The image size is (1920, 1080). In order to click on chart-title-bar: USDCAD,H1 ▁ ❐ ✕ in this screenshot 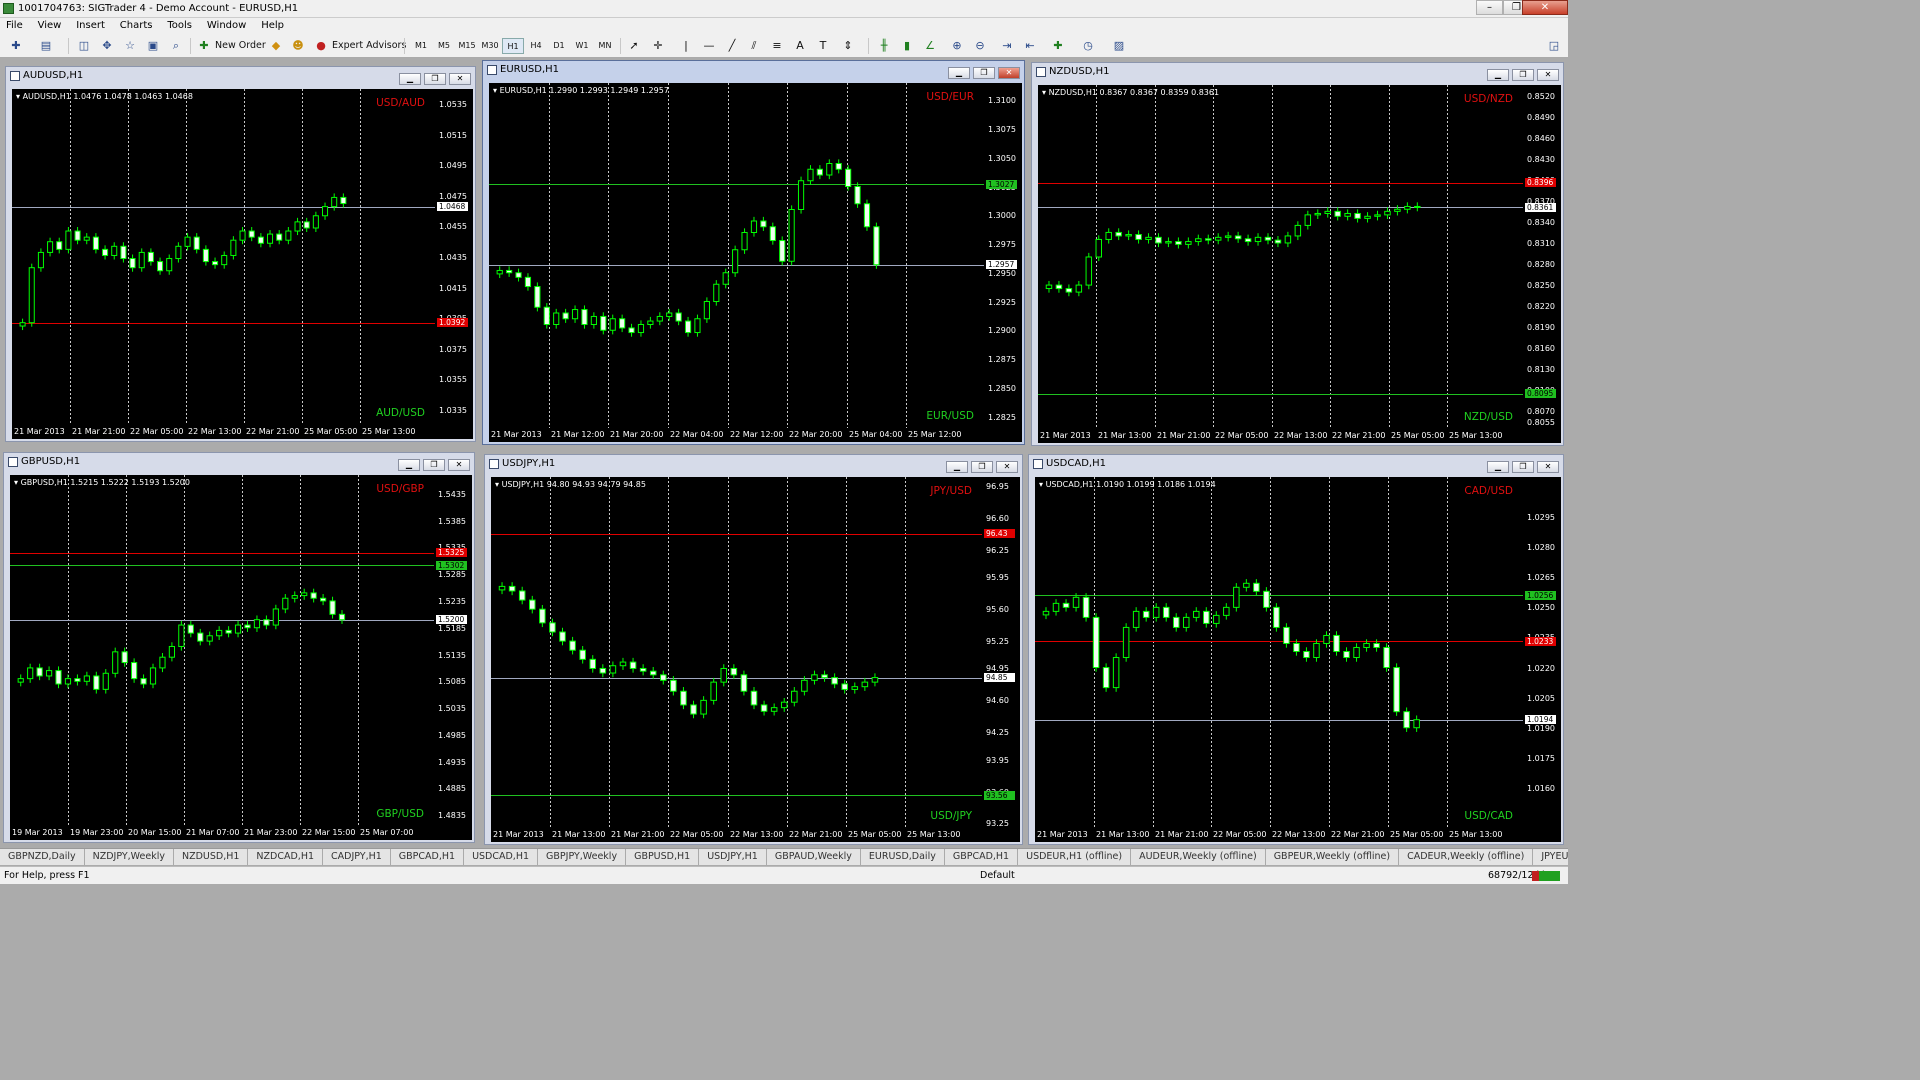, I will do `click(1296, 464)`.